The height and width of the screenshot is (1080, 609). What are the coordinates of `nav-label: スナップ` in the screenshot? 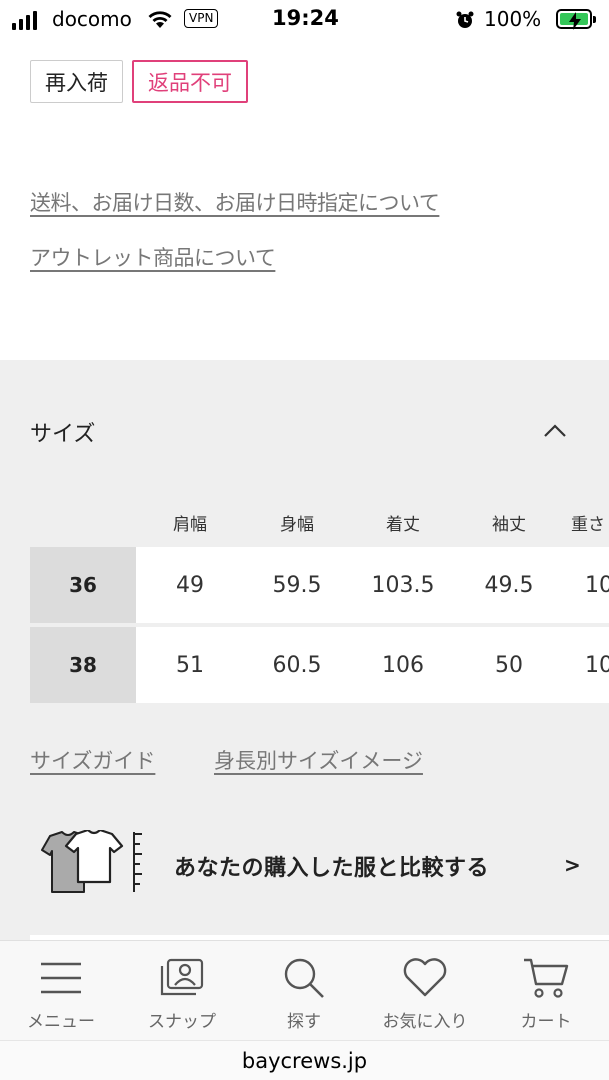 It's located at (182, 1022).